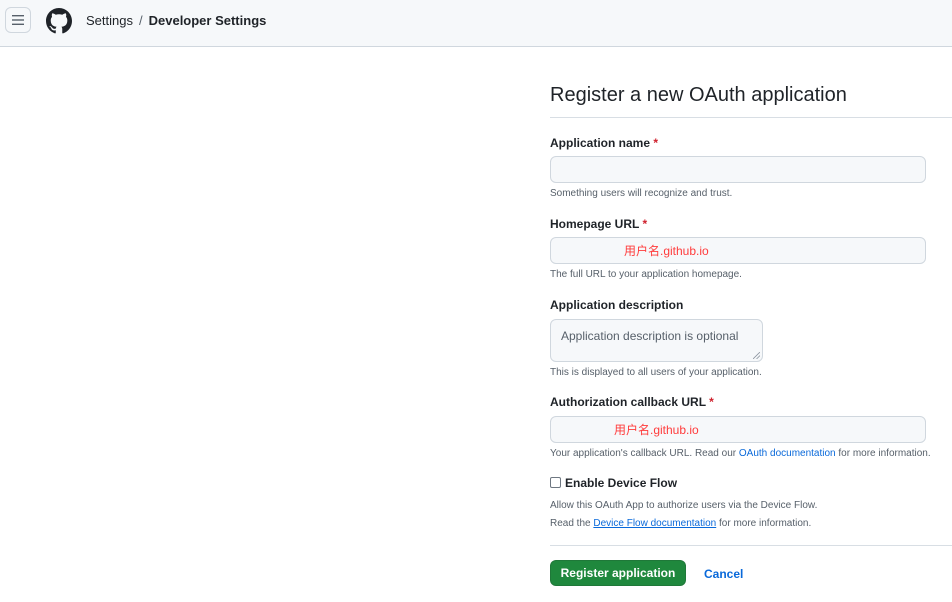 The image size is (952, 602). I want to click on oauth-documentation-link: OAuth documentation, so click(787, 453).